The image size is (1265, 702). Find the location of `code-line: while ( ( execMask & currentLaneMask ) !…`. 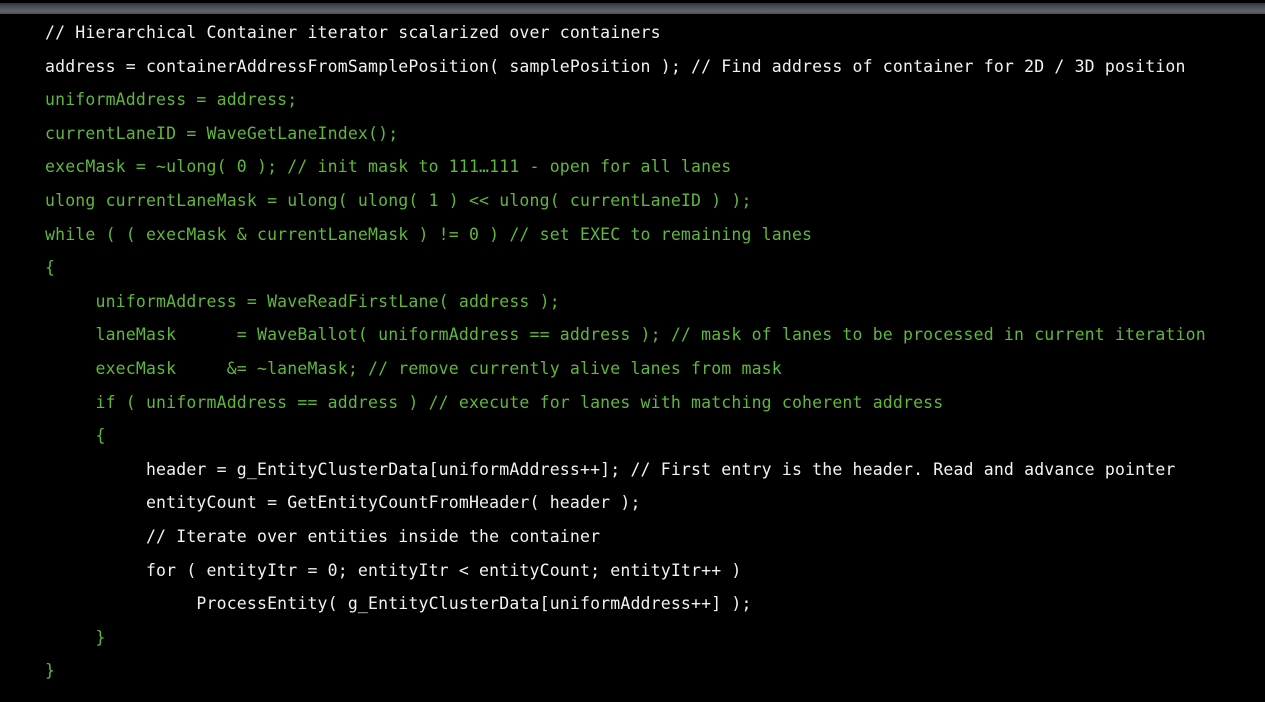

code-line: while ( ( execMask & currentLaneMask ) !… is located at coordinates (429, 234).